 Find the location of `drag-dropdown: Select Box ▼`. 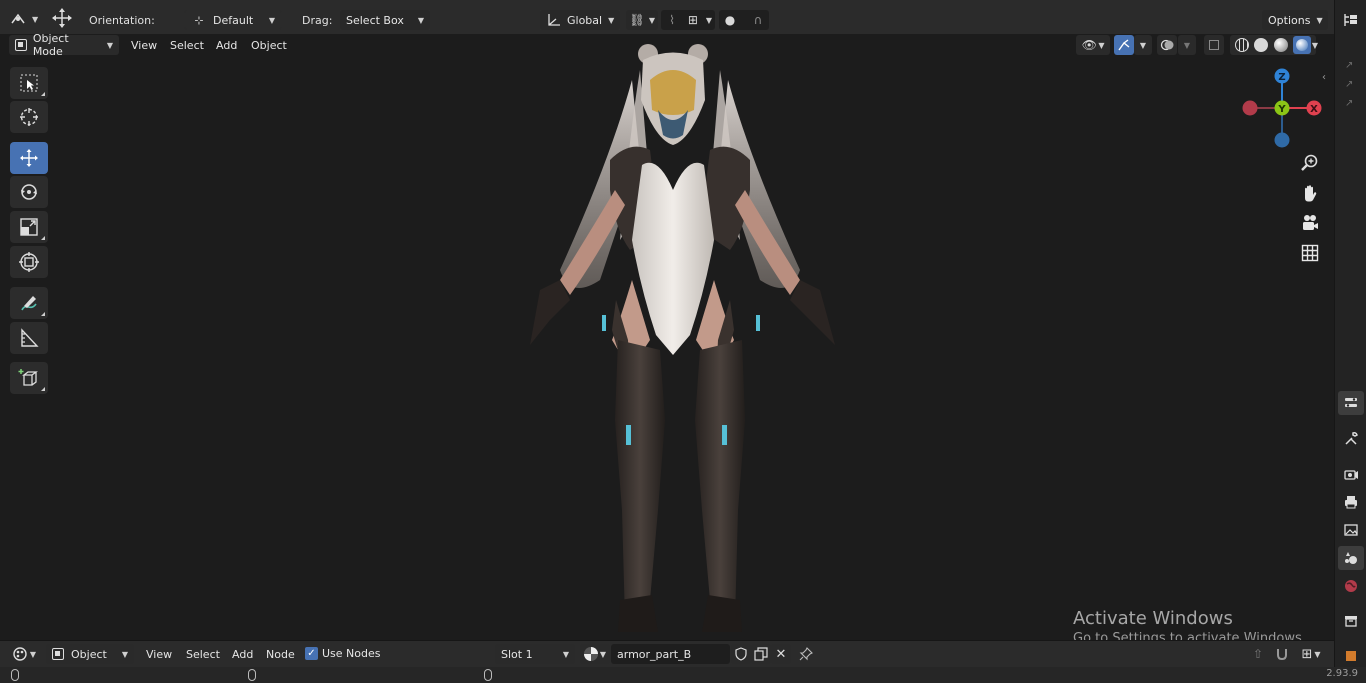

drag-dropdown: Select Box ▼ is located at coordinates (385, 20).